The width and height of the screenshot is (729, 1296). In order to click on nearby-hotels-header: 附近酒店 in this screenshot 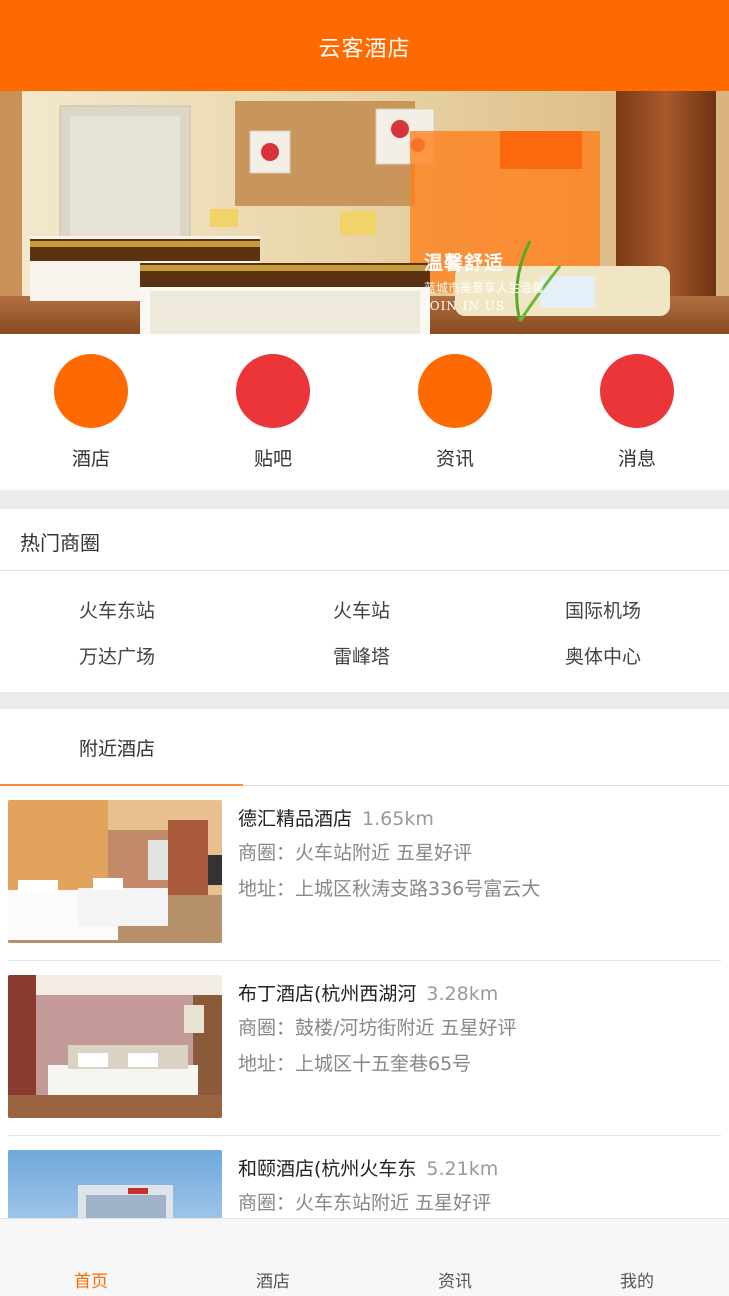, I will do `click(364, 747)`.